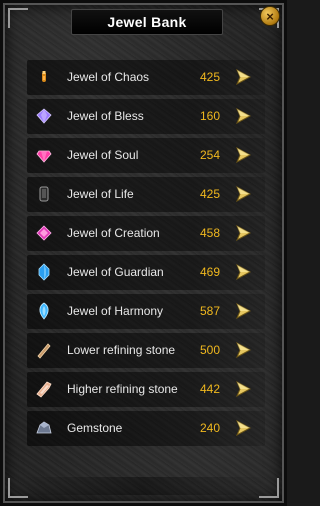  I want to click on jewel-row: Jewel of Harmony 587, so click(146, 311).